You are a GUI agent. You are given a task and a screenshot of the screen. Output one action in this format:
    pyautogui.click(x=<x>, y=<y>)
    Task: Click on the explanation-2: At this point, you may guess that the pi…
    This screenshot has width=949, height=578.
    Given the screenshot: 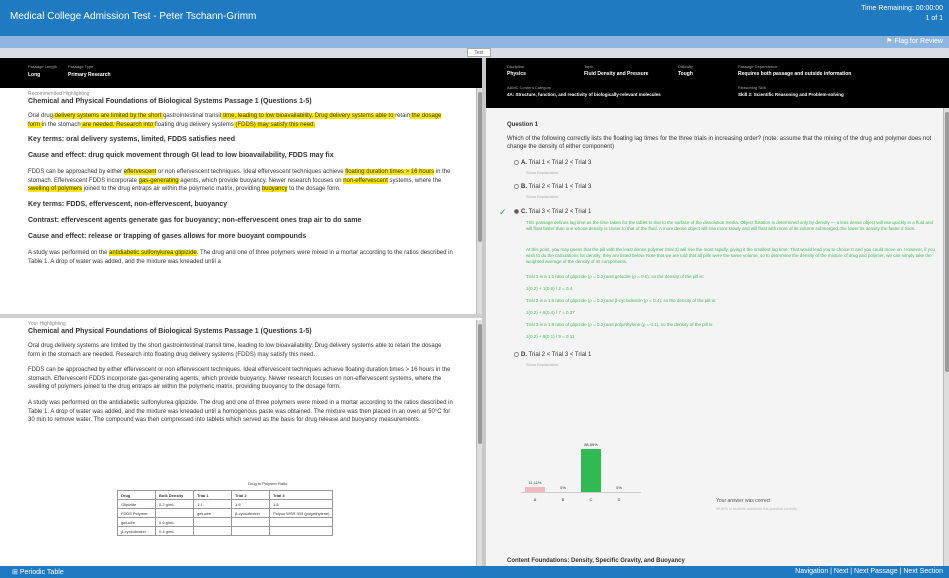 What is the action you would take?
    pyautogui.click(x=731, y=255)
    